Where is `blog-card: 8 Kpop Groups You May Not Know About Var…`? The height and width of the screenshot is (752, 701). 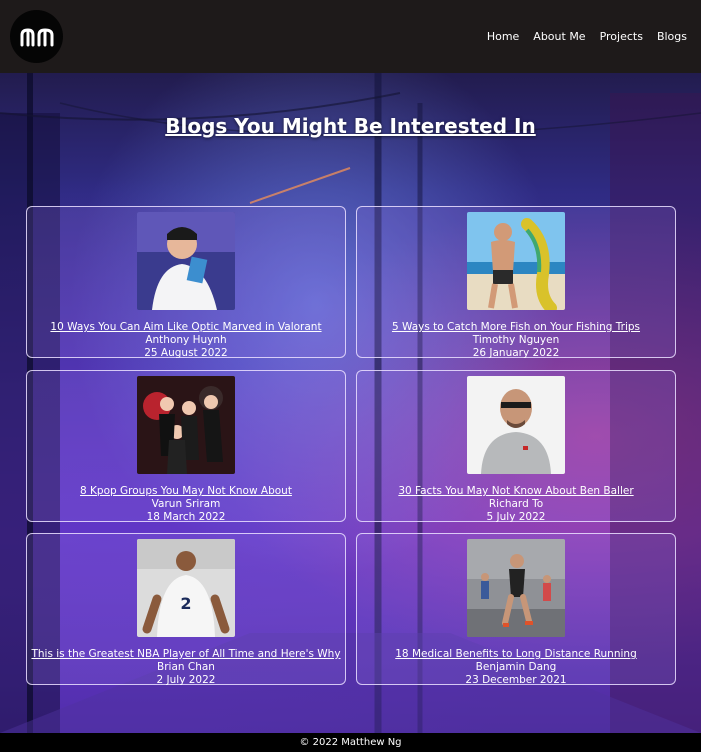
blog-card: 8 Kpop Groups You May Not Know About Var… is located at coordinates (186, 446).